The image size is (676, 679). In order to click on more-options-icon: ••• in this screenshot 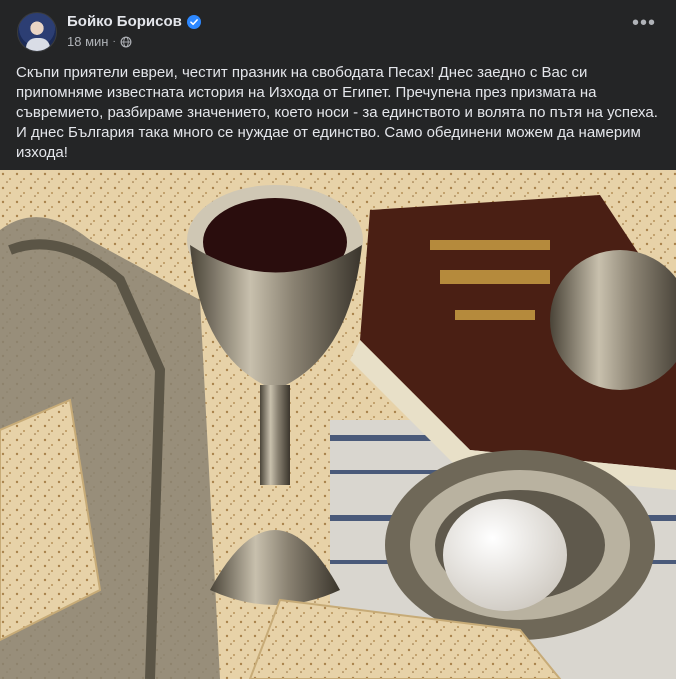, I will do `click(644, 25)`.